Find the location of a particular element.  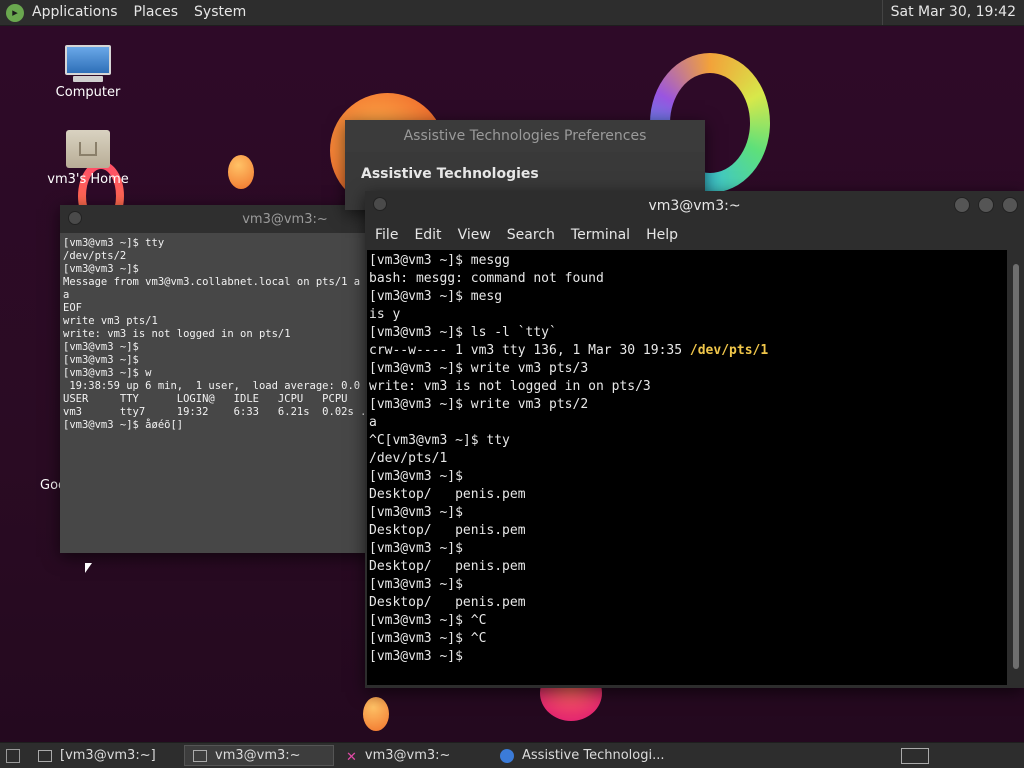

desktop-icon-home: vm3's Home is located at coordinates (88, 158).